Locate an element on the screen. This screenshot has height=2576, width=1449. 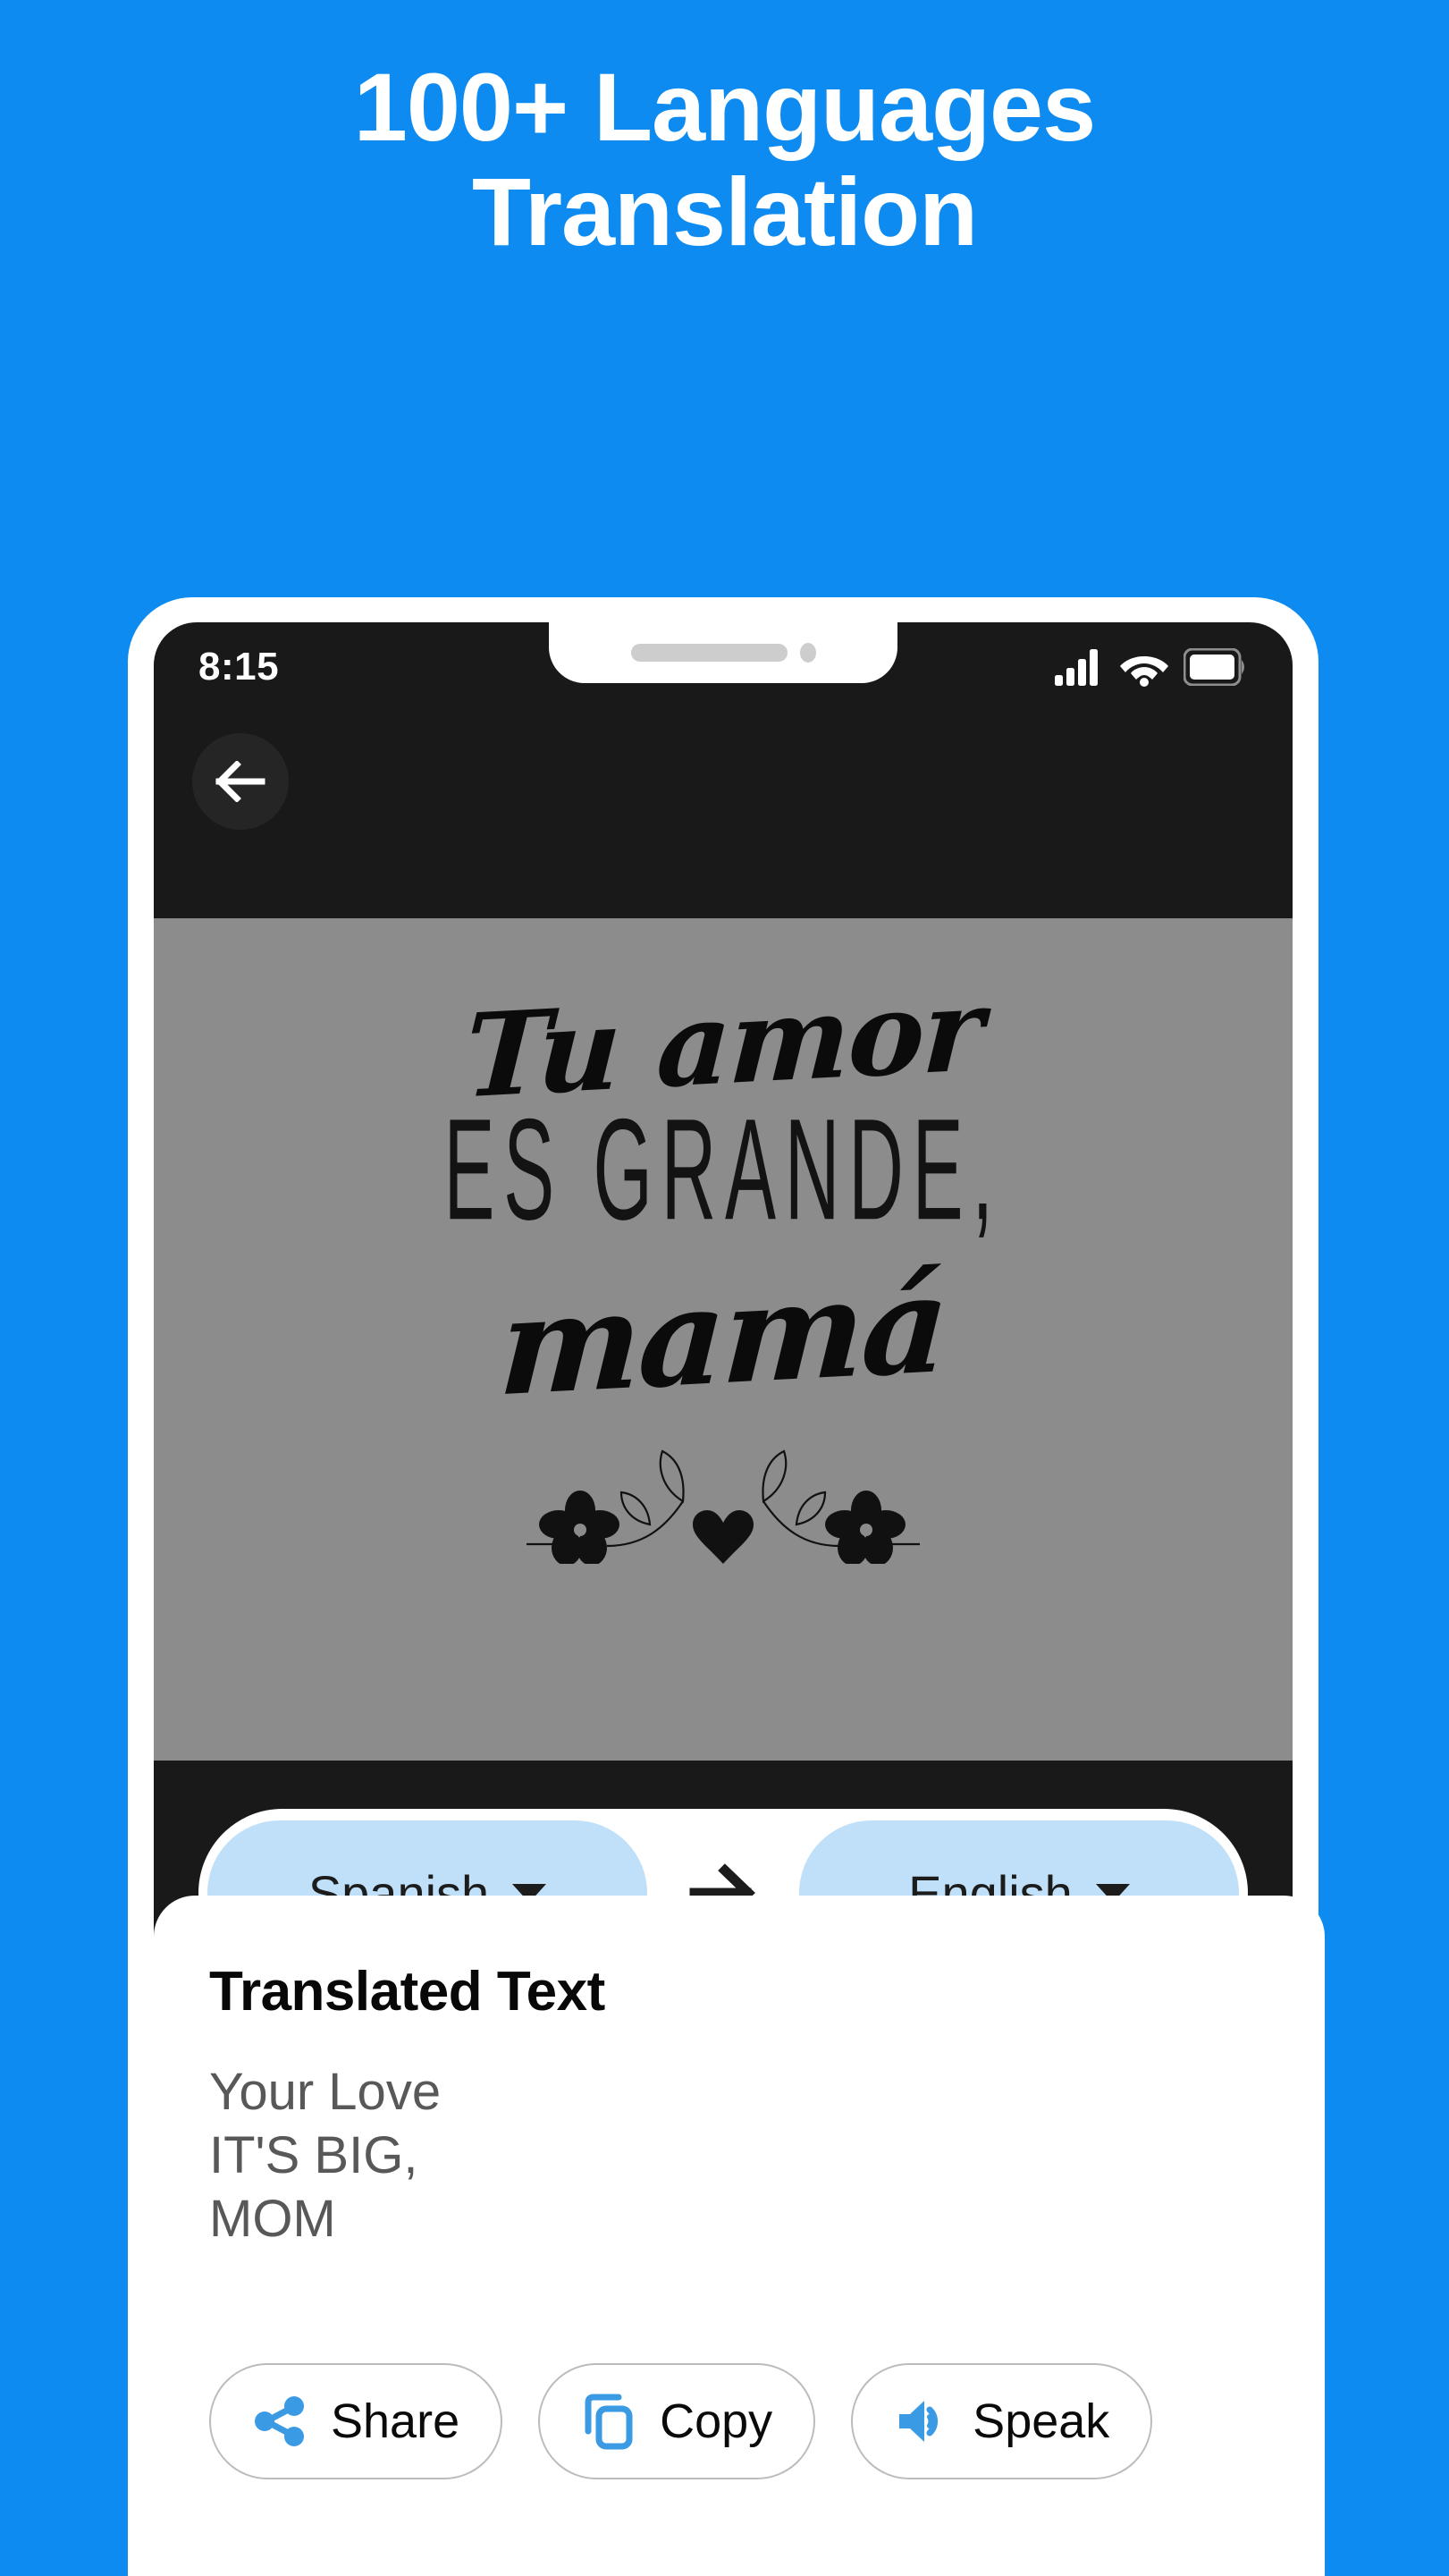
copy-button: Copy is located at coordinates (677, 2421).